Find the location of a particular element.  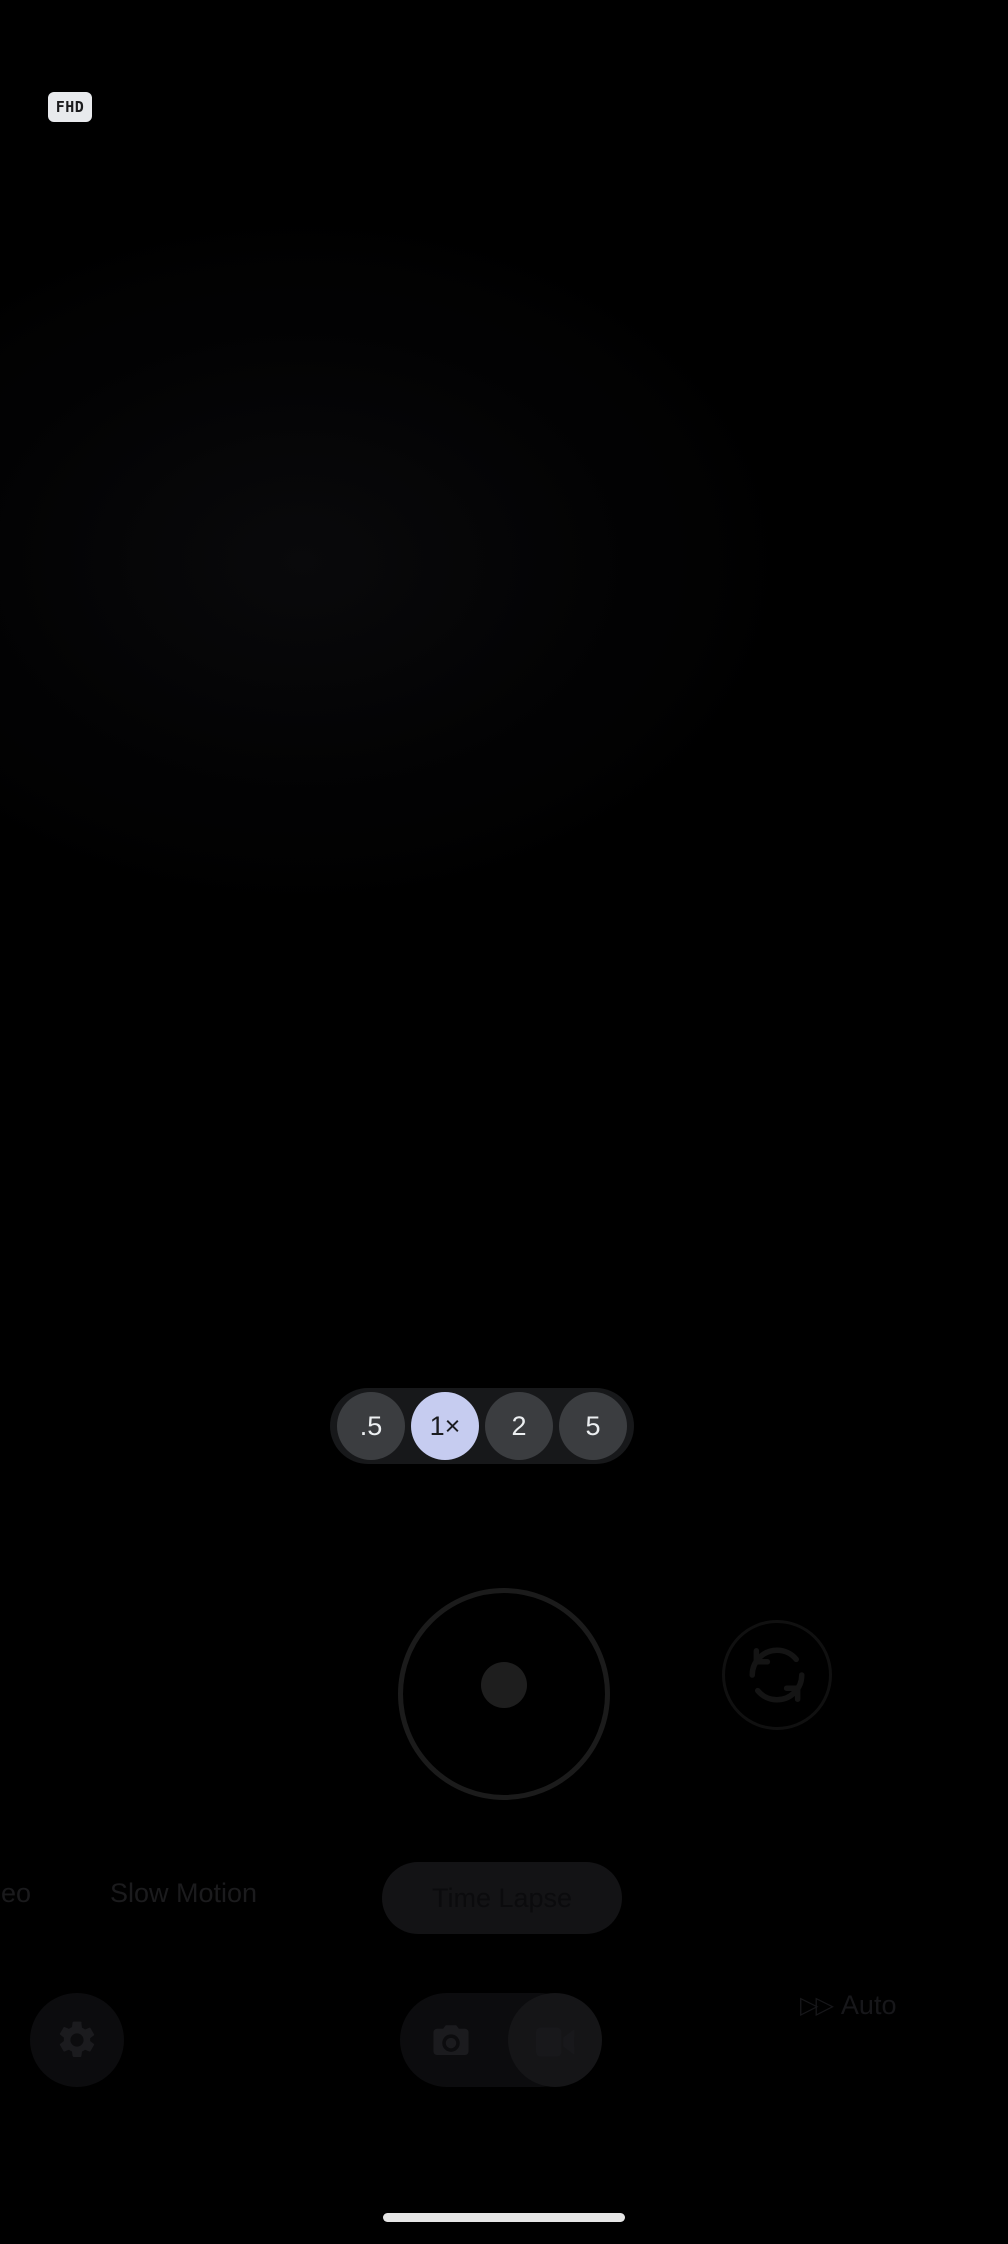

zoom-level-selector: .5 1× 2 5 is located at coordinates (482, 1426).